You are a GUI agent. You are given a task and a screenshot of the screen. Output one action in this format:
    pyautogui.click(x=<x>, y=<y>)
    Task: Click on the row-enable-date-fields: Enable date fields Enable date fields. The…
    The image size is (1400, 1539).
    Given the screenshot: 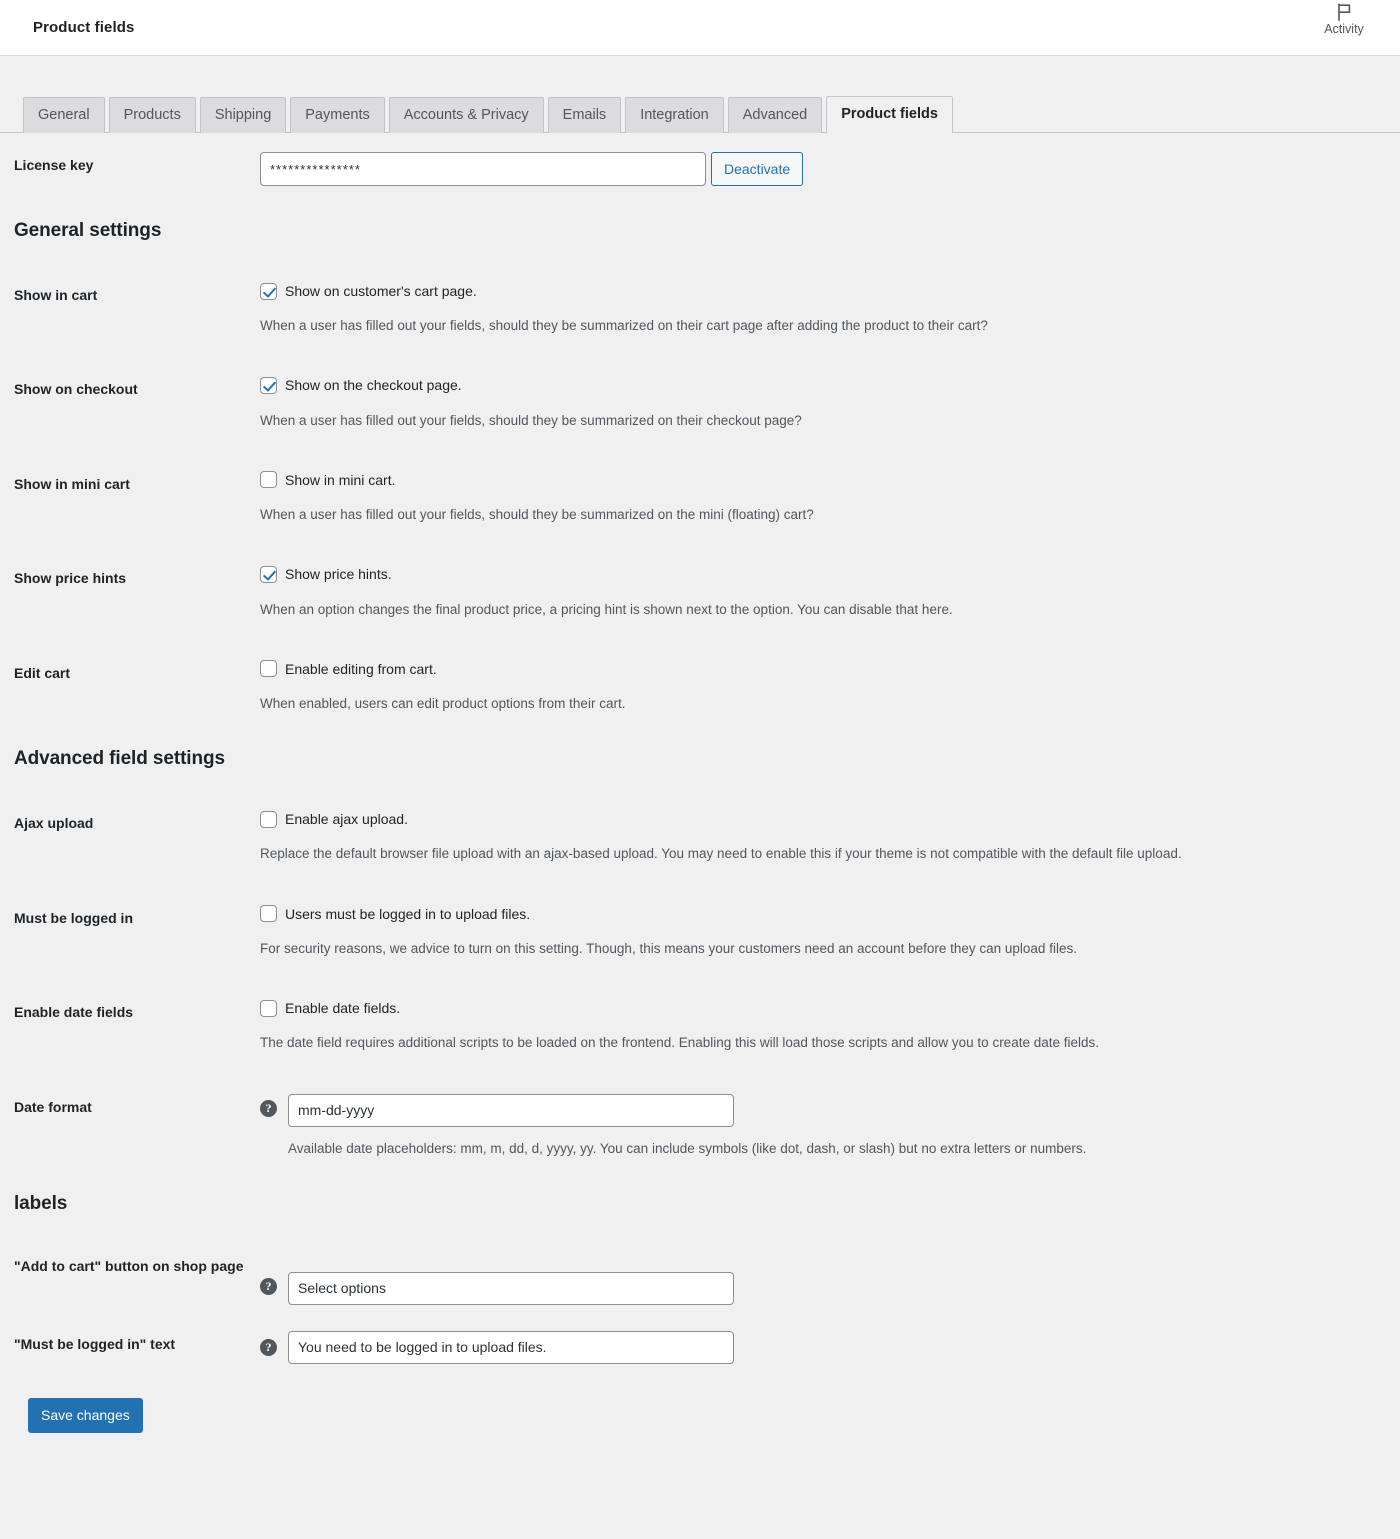 What is the action you would take?
    pyautogui.click(x=698, y=1006)
    